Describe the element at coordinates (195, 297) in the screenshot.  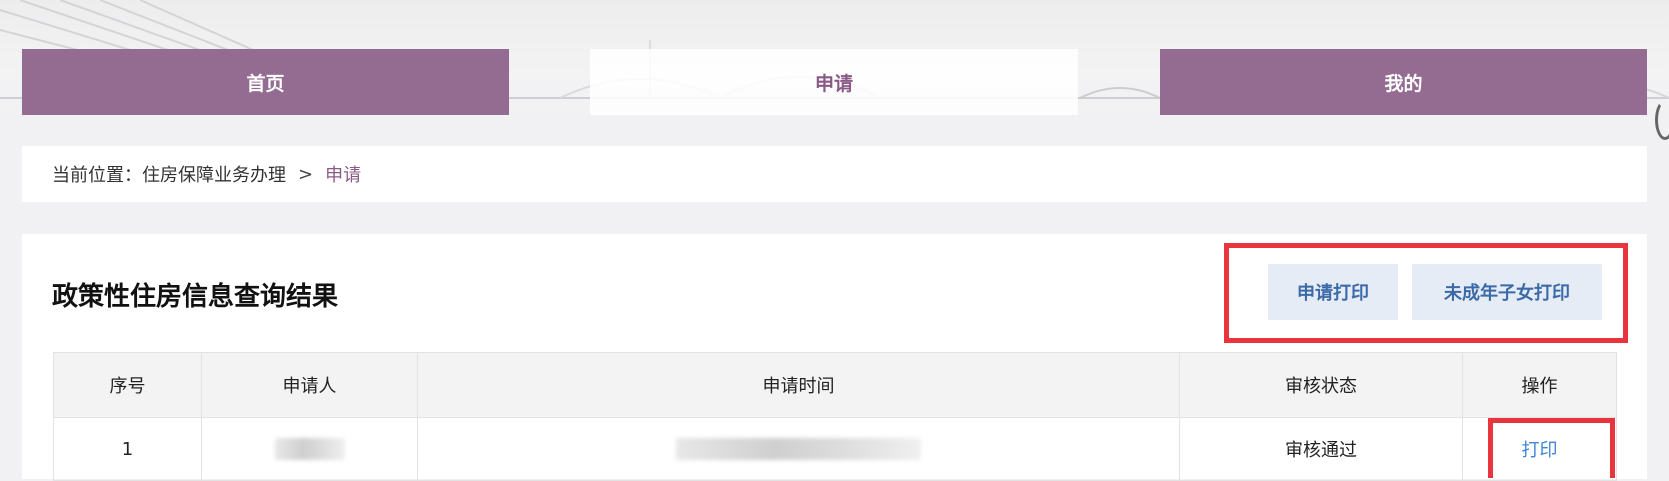
I see `page-title: 政策性住房信息查询结果` at that location.